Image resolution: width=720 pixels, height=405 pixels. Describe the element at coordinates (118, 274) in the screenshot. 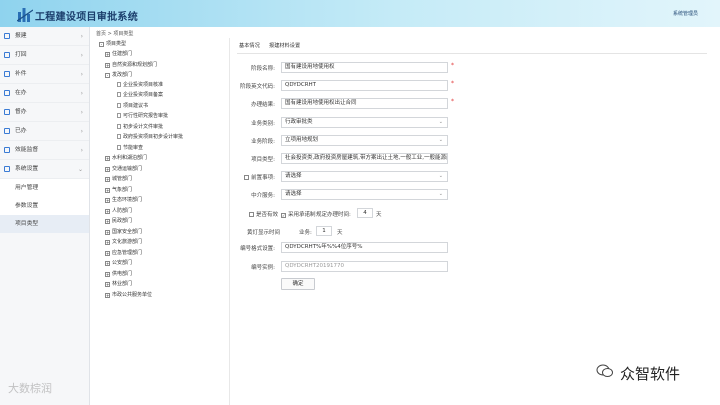

I see `tree-node: + 供电部门` at that location.